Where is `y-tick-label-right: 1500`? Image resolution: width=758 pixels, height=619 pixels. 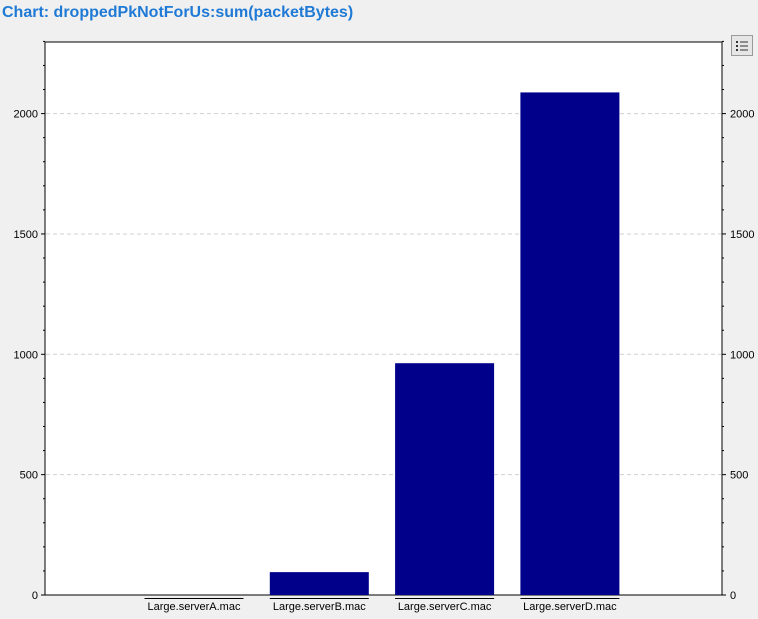 y-tick-label-right: 1500 is located at coordinates (742, 235).